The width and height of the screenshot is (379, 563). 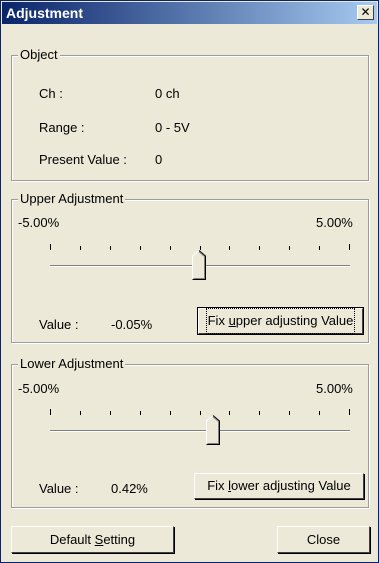 What do you see at coordinates (132, 324) in the screenshot?
I see `upper-value: -0.05%` at bounding box center [132, 324].